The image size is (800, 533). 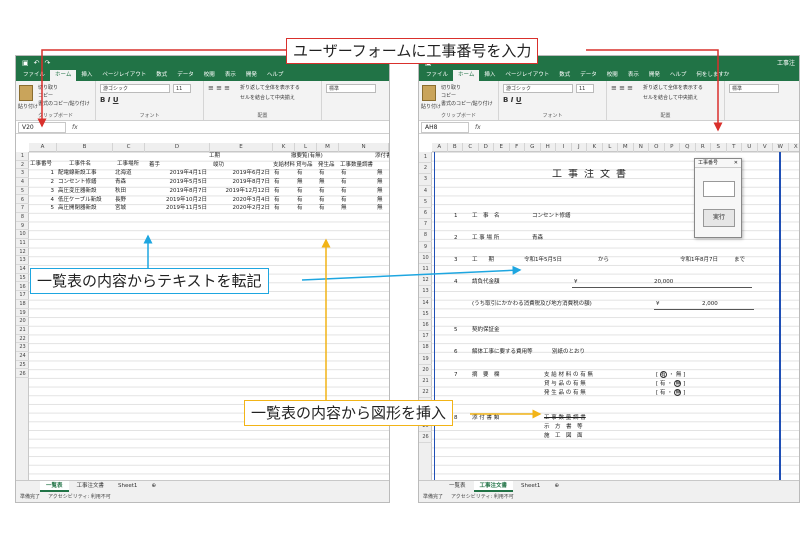 I want to click on callout-userform: ユーザーフォームに工事番号を入力, so click(x=412, y=51).